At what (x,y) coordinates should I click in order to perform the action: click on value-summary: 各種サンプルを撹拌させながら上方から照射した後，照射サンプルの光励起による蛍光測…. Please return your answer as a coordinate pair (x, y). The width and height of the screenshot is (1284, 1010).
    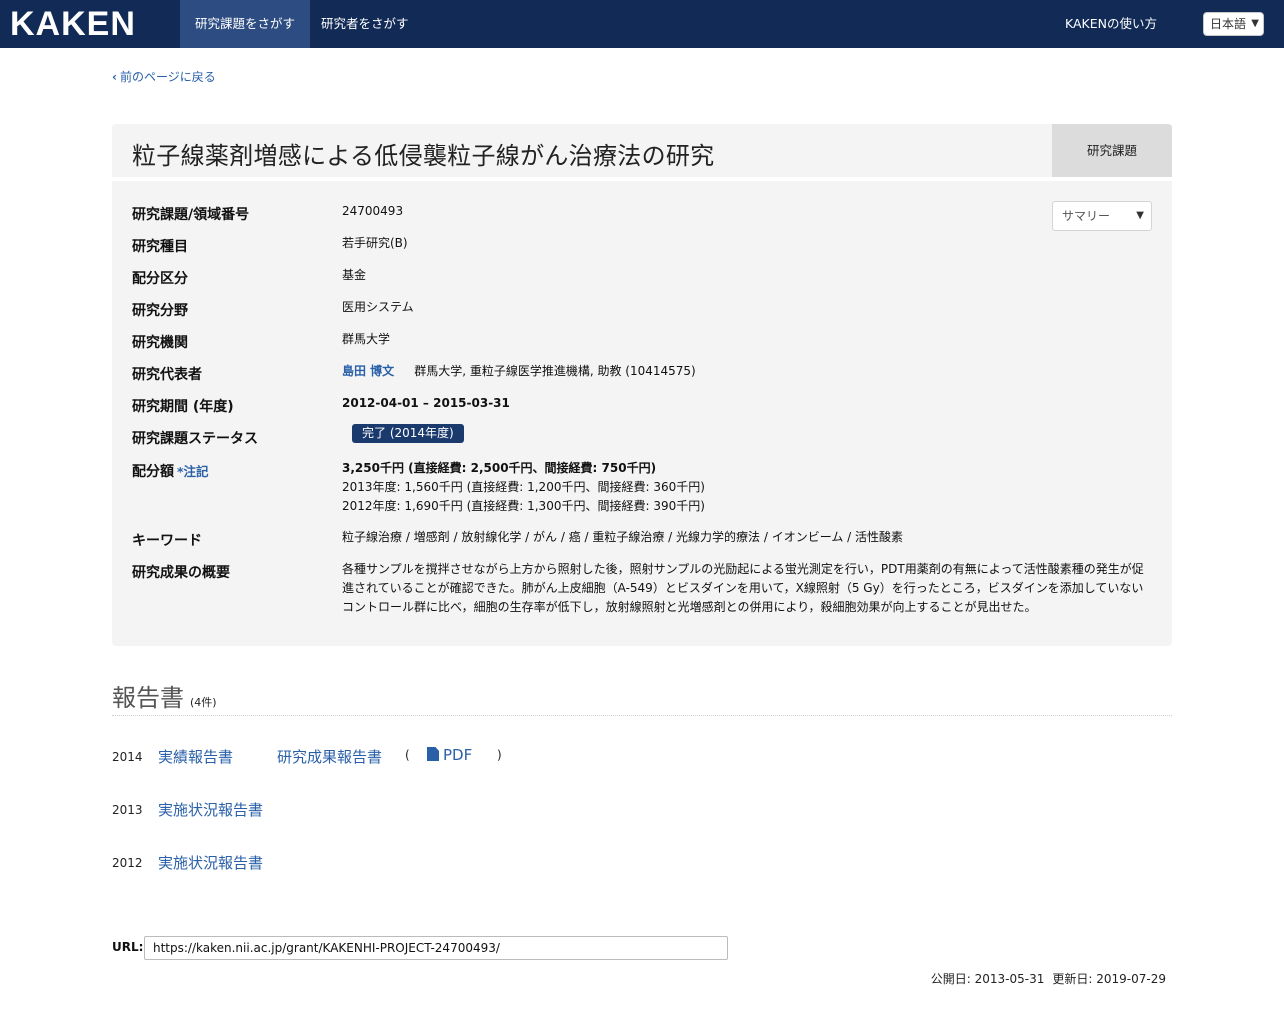
    Looking at the image, I should click on (743, 588).